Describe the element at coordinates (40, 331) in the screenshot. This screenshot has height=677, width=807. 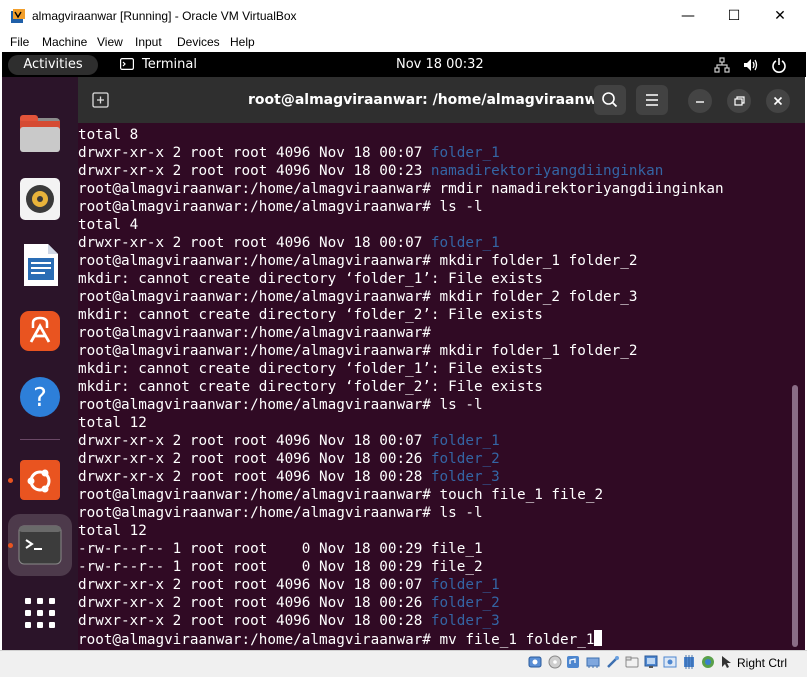
I see `app-center-icon` at that location.